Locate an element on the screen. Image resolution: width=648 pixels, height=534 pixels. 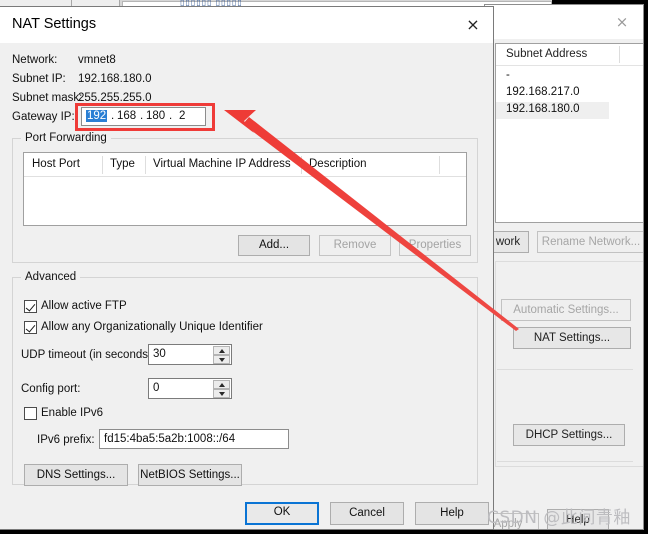
udp-timeout-spin-buttons is located at coordinates (221, 355).